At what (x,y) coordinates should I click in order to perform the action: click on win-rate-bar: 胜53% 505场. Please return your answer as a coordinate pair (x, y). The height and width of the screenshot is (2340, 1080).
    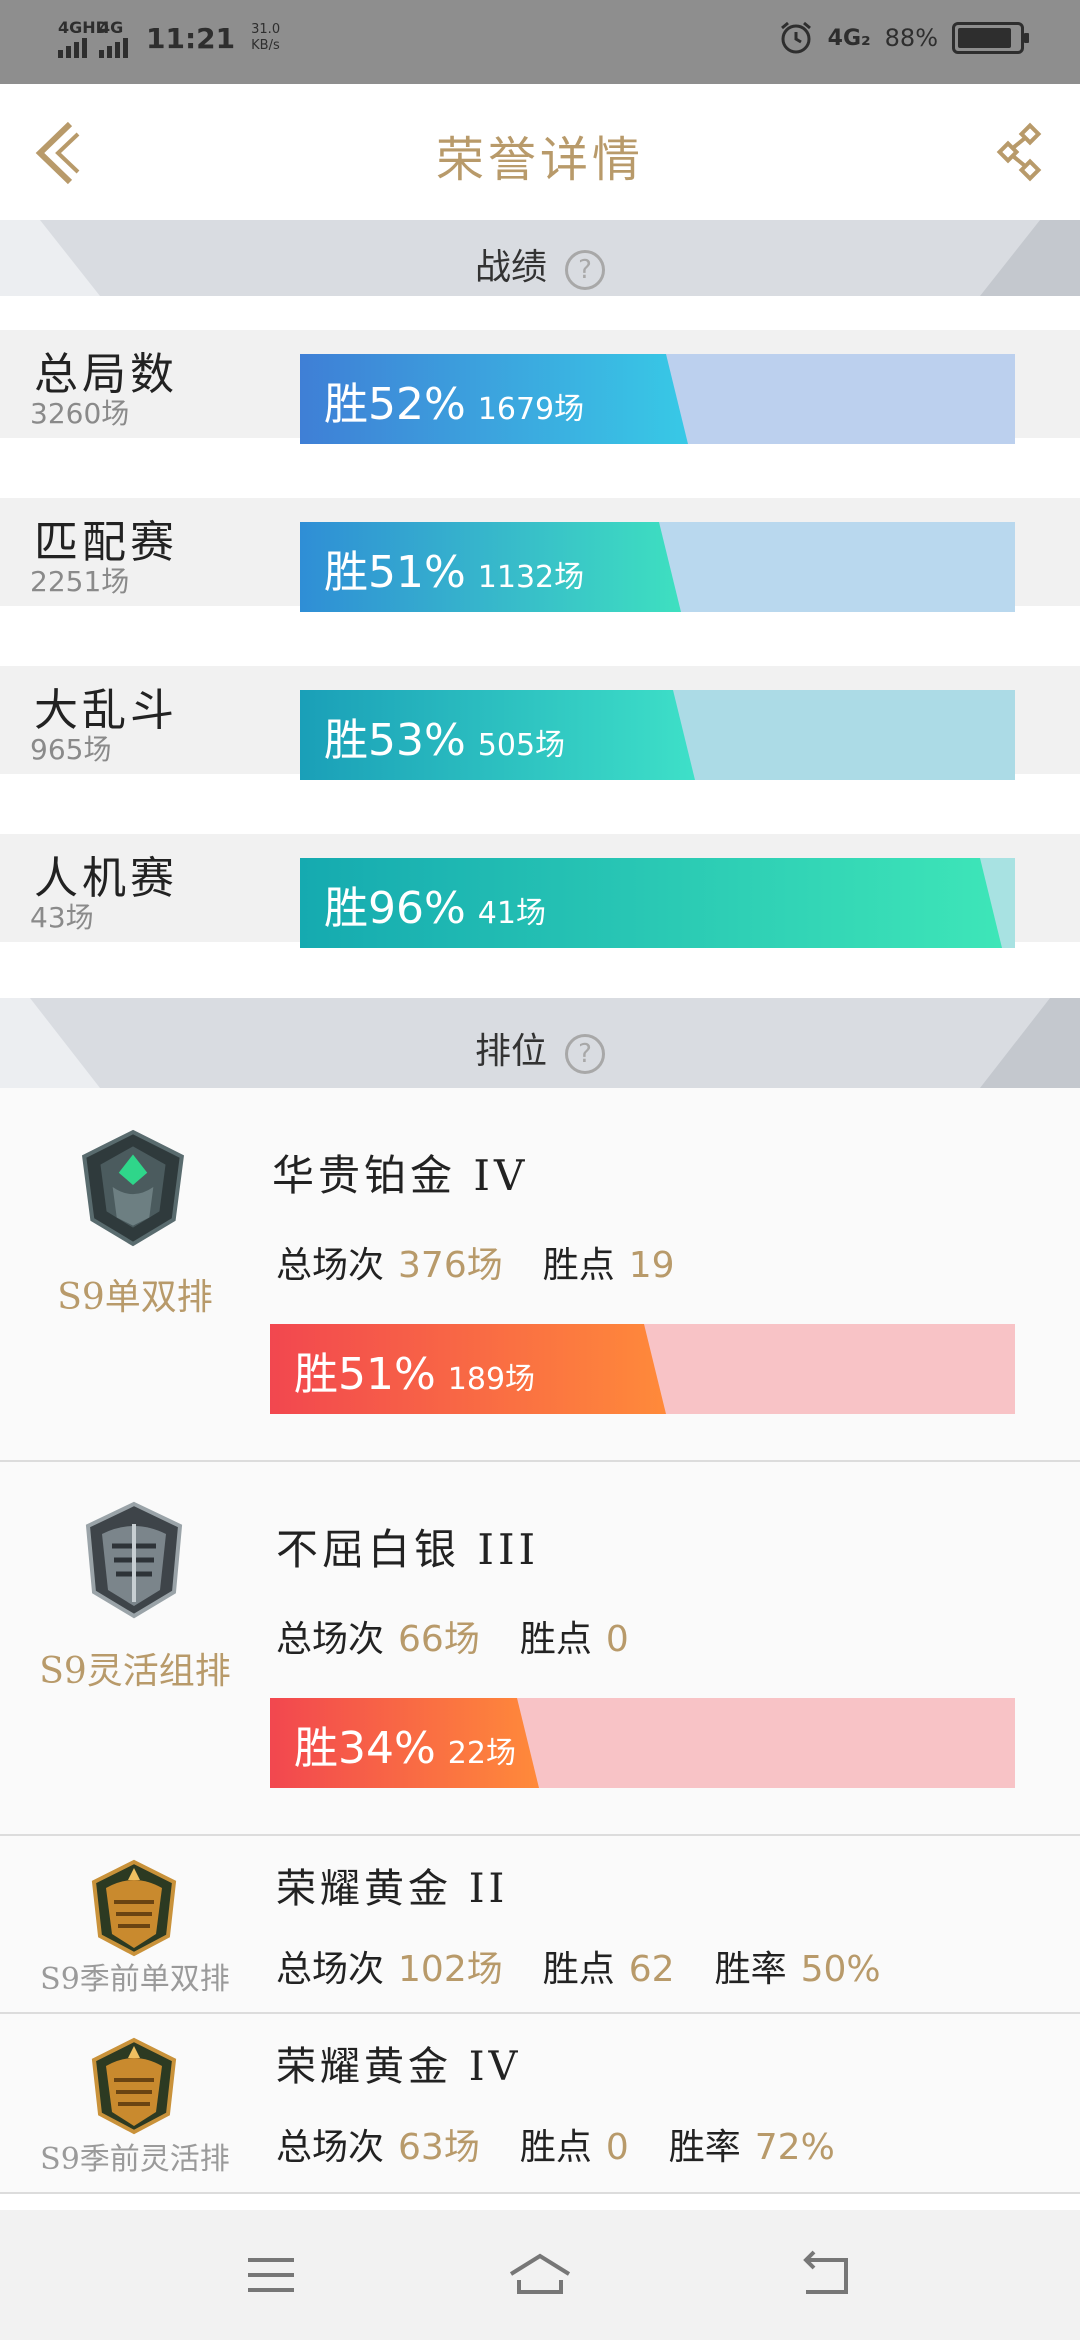
    Looking at the image, I should click on (657, 735).